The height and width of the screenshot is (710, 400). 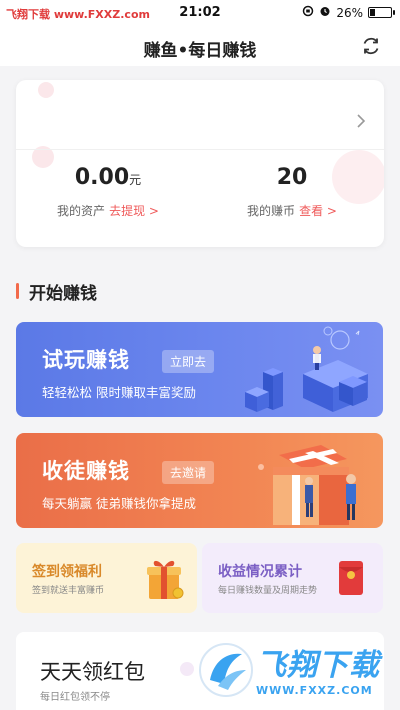 I want to click on balance-label: 我的资产, so click(x=81, y=211).